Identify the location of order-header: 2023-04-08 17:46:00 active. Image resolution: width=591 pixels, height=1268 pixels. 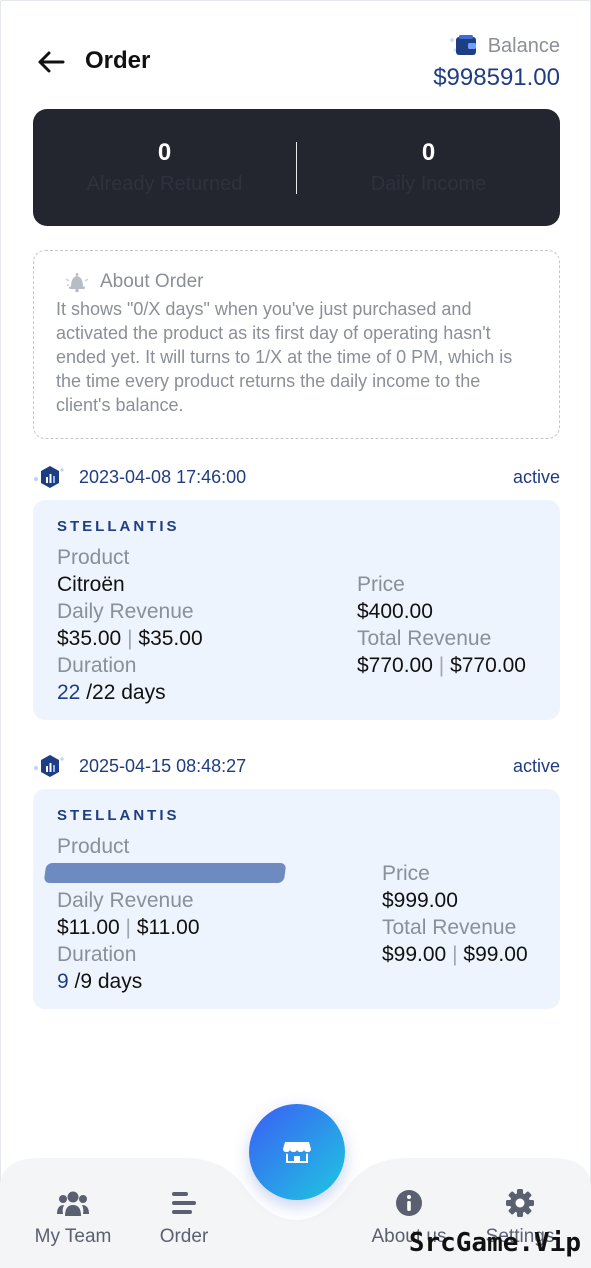
(296, 477).